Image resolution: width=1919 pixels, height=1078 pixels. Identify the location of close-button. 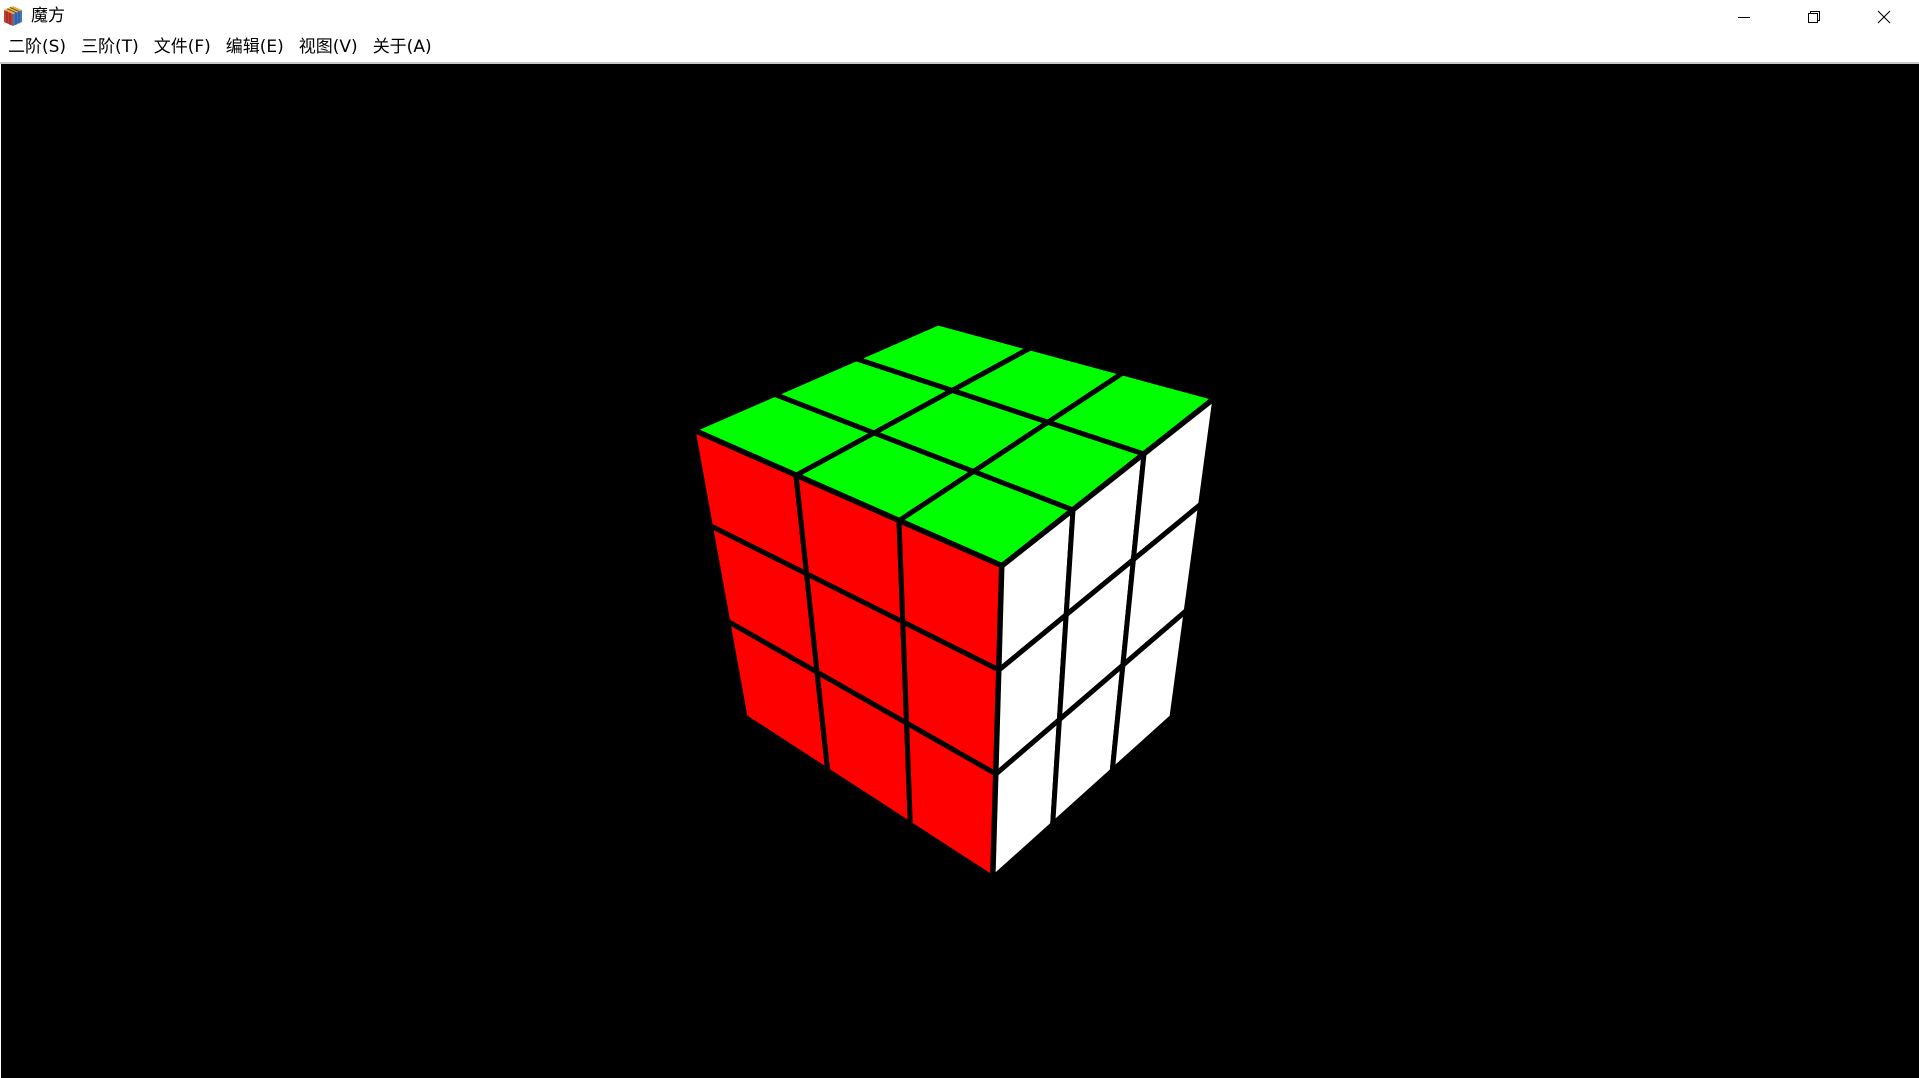
(1884, 16).